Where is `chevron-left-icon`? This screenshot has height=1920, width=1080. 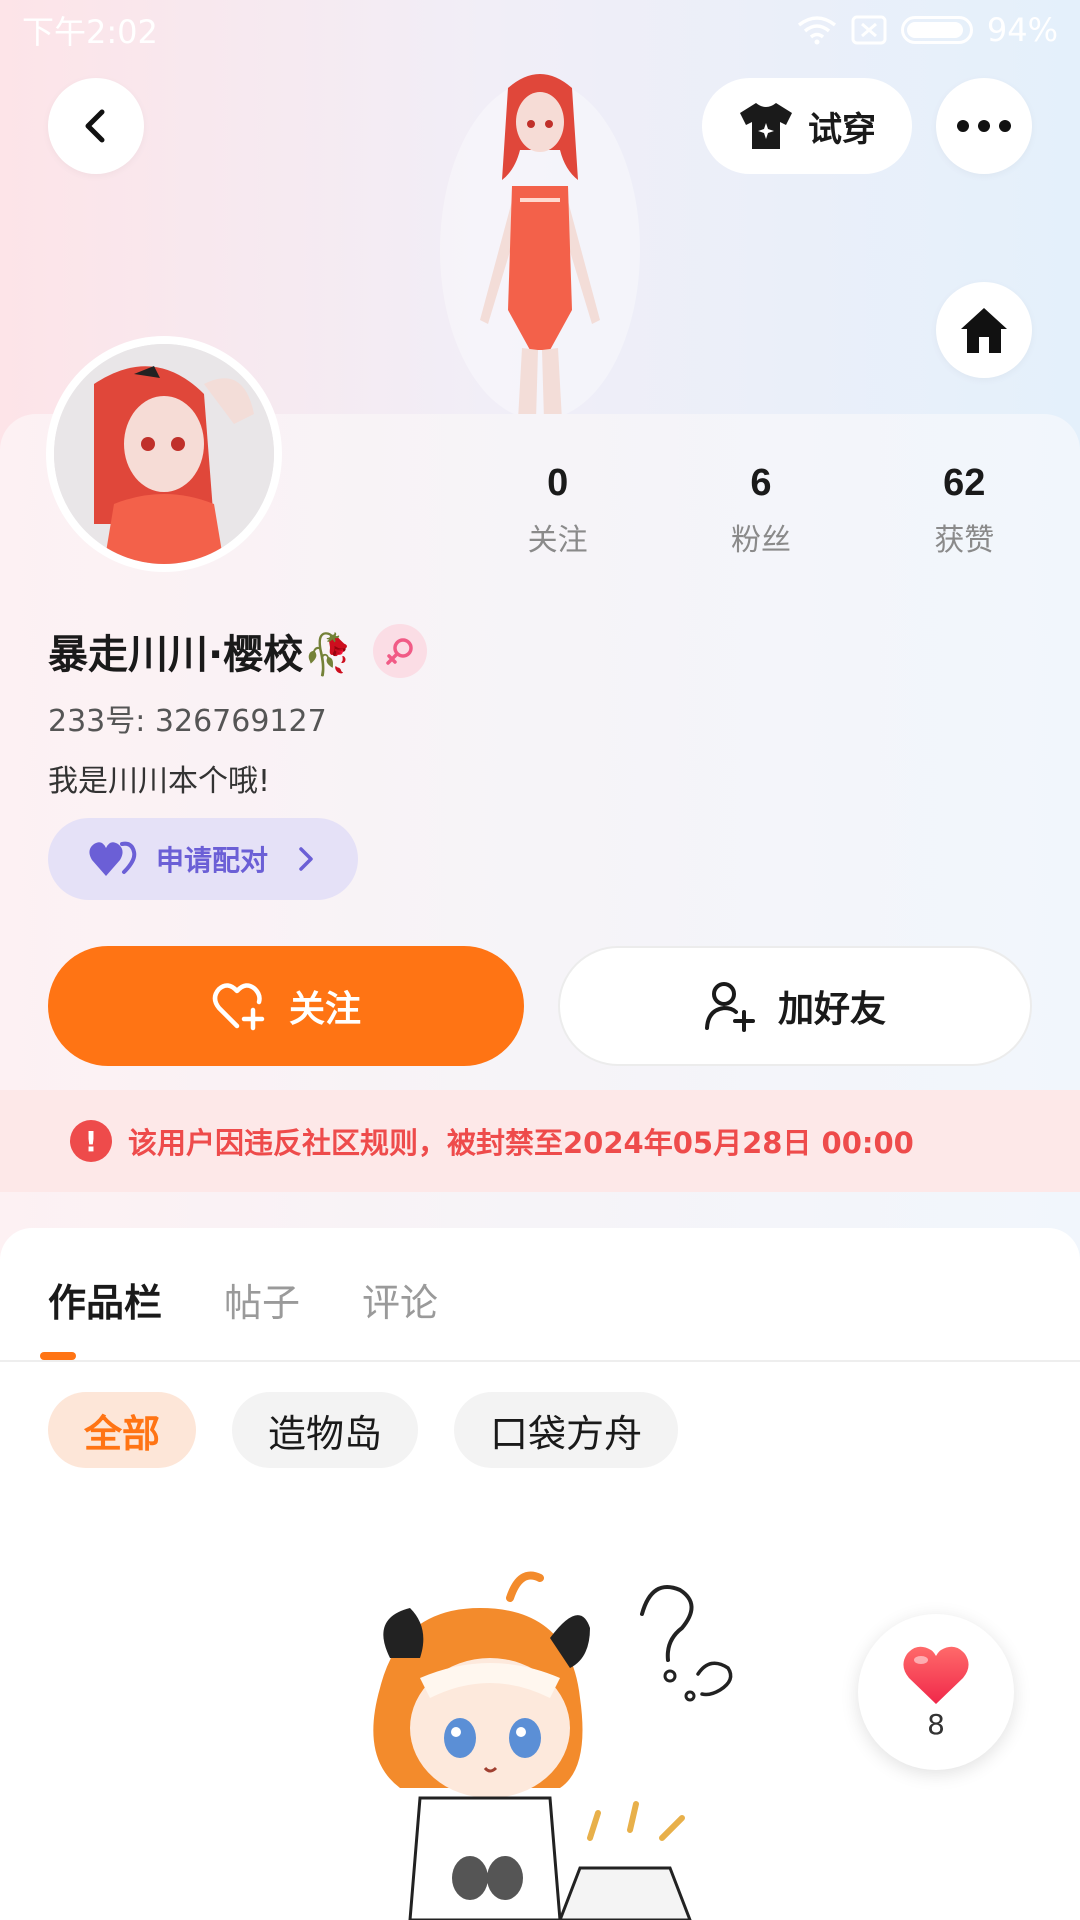
chevron-left-icon is located at coordinates (95, 126).